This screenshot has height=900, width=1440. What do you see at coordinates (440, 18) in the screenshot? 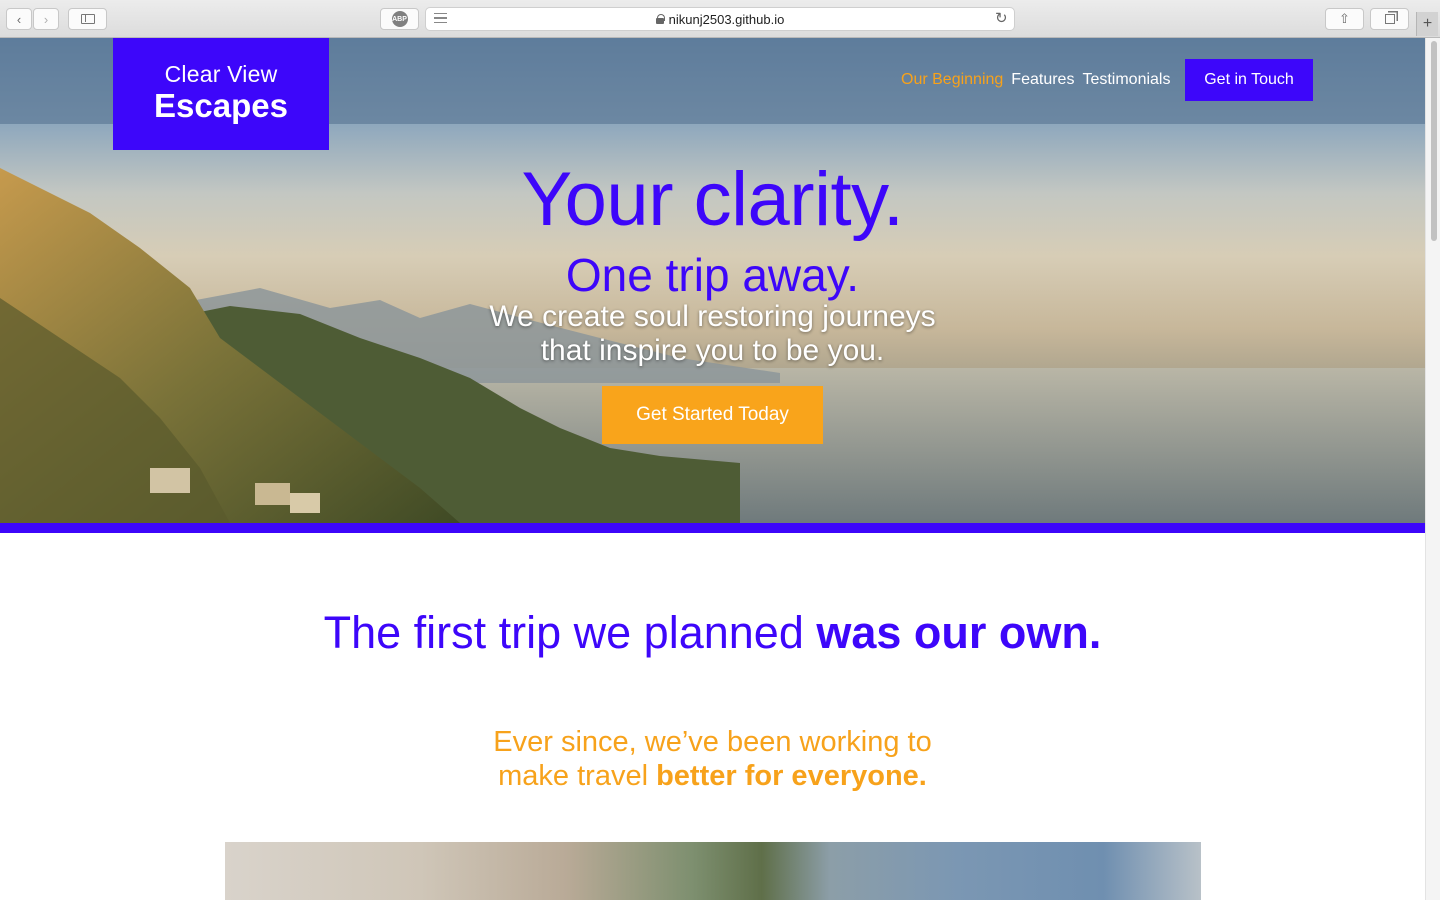
I see `reader-view-icon` at bounding box center [440, 18].